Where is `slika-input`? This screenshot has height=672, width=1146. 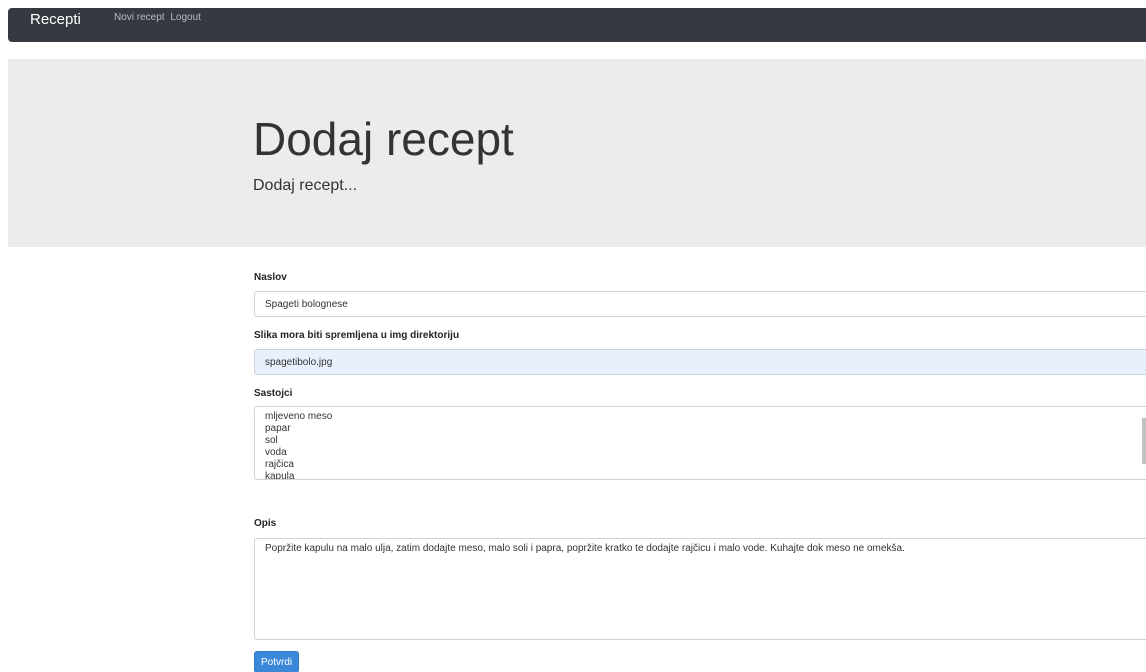 slika-input is located at coordinates (700, 362).